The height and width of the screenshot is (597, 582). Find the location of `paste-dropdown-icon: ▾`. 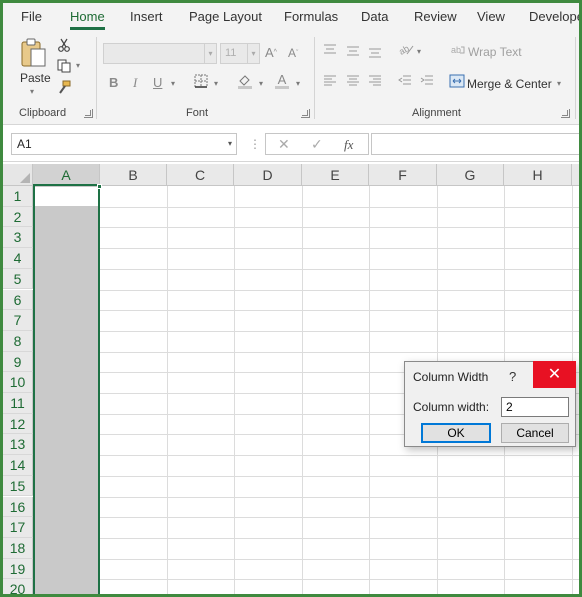

paste-dropdown-icon: ▾ is located at coordinates (32, 91).